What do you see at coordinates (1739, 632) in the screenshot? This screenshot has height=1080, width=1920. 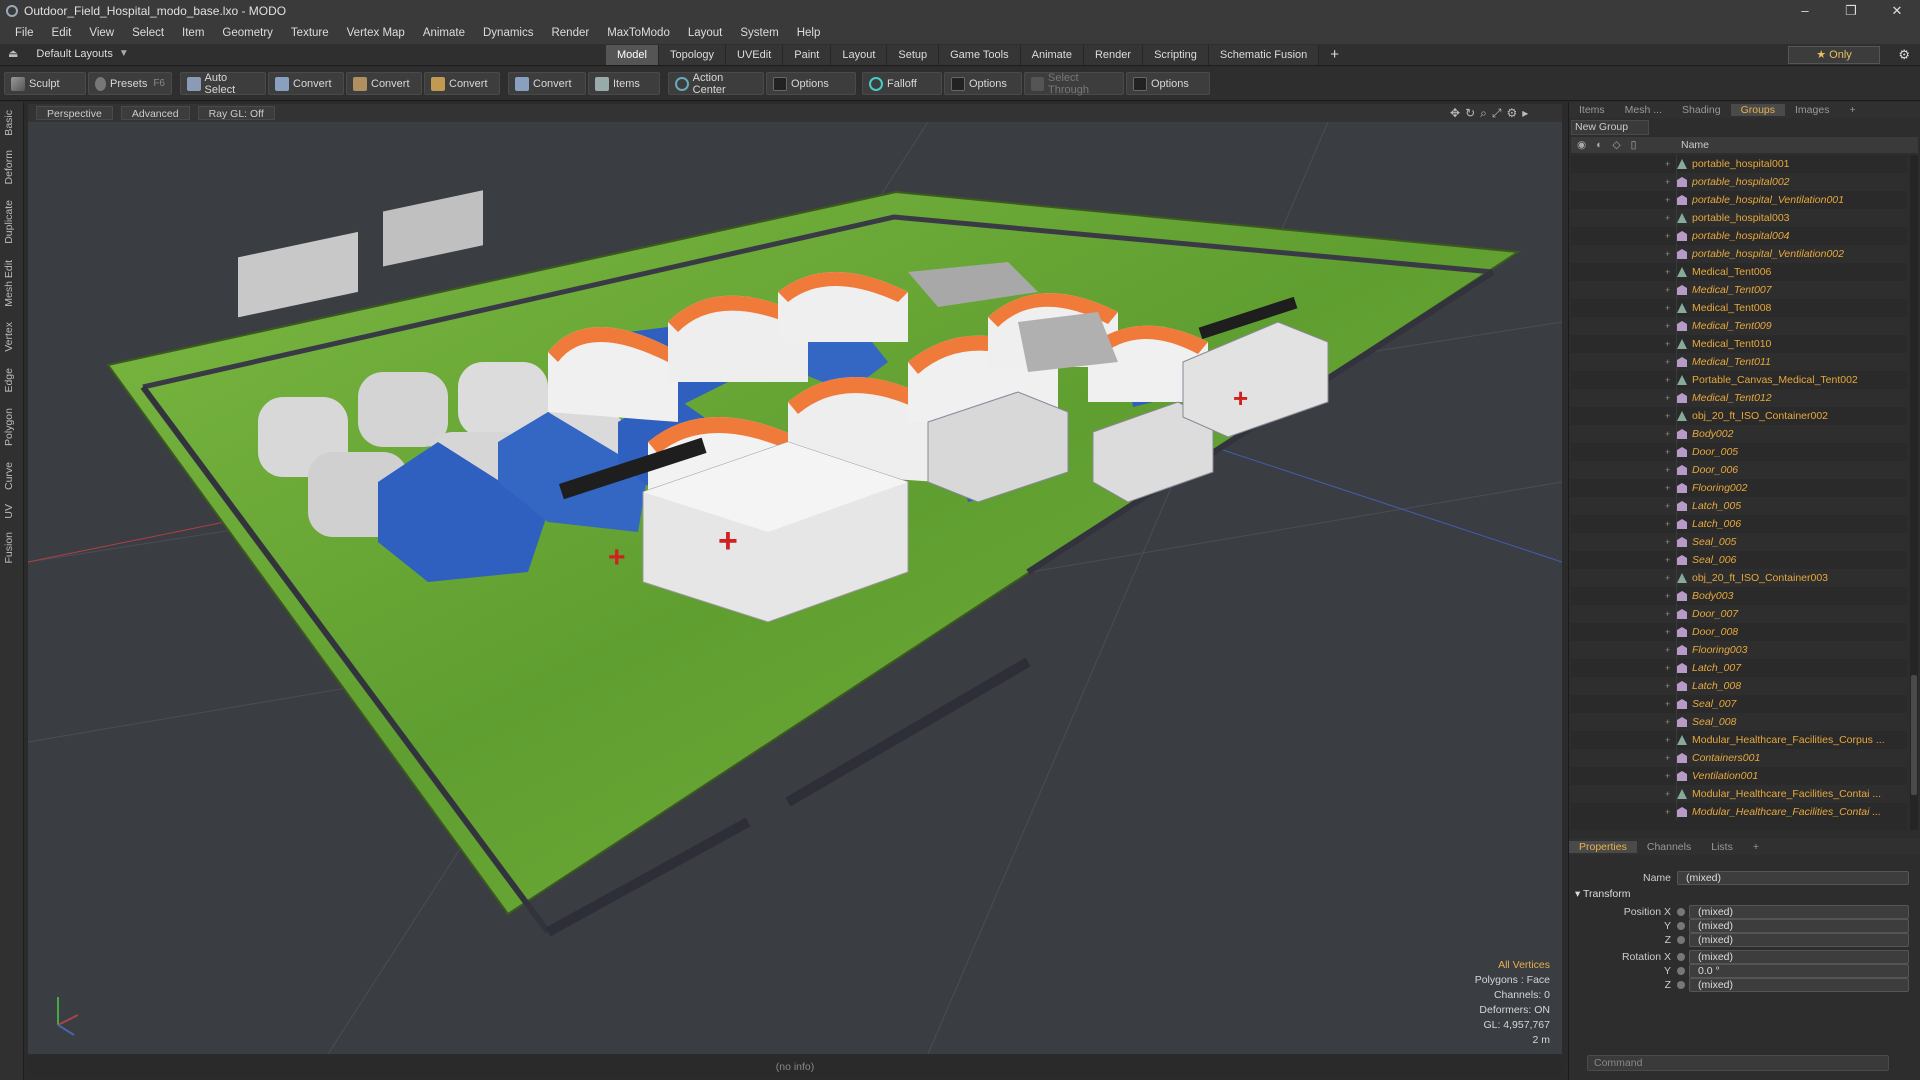 I see `list-item: + Door_008` at bounding box center [1739, 632].